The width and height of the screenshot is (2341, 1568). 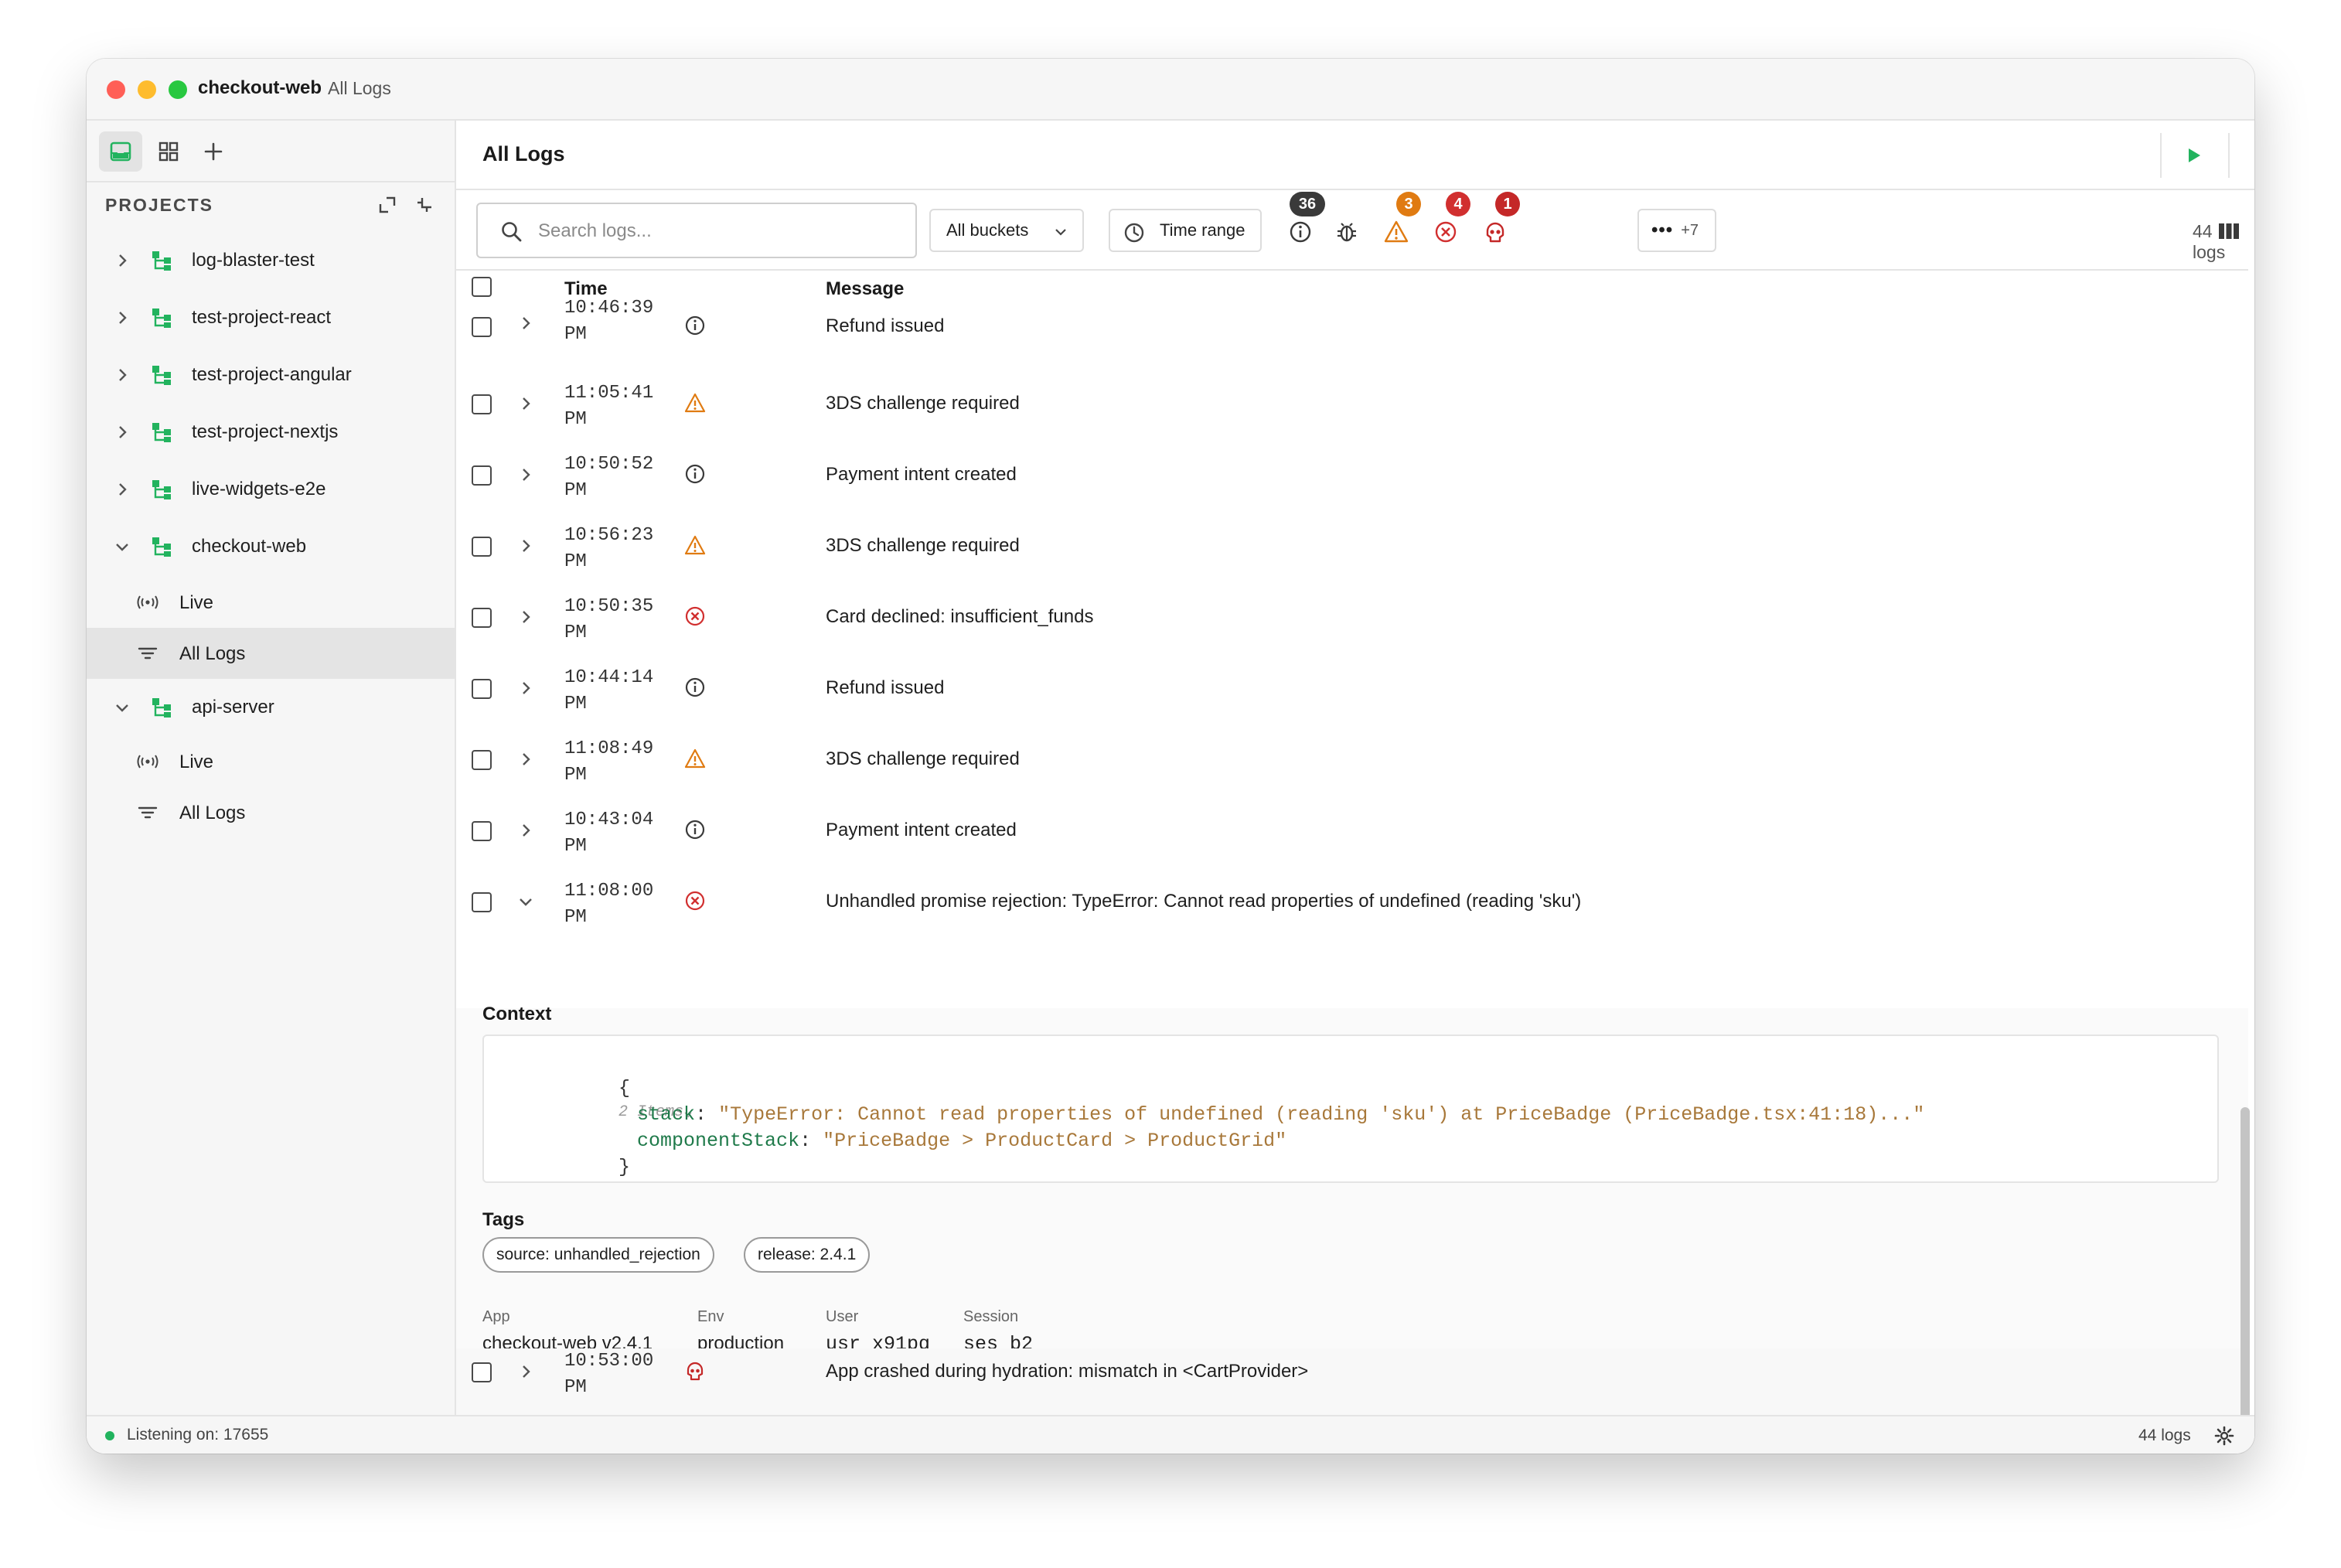 What do you see at coordinates (923, 758) in the screenshot?
I see `log-message: 3DS challenge required` at bounding box center [923, 758].